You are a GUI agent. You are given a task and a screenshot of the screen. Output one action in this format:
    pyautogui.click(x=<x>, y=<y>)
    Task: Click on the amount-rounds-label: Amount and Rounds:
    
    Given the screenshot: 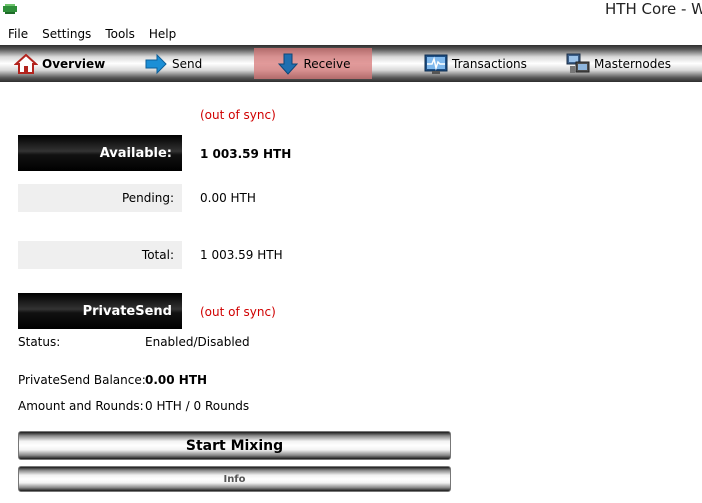 What is the action you would take?
    pyautogui.click(x=81, y=406)
    